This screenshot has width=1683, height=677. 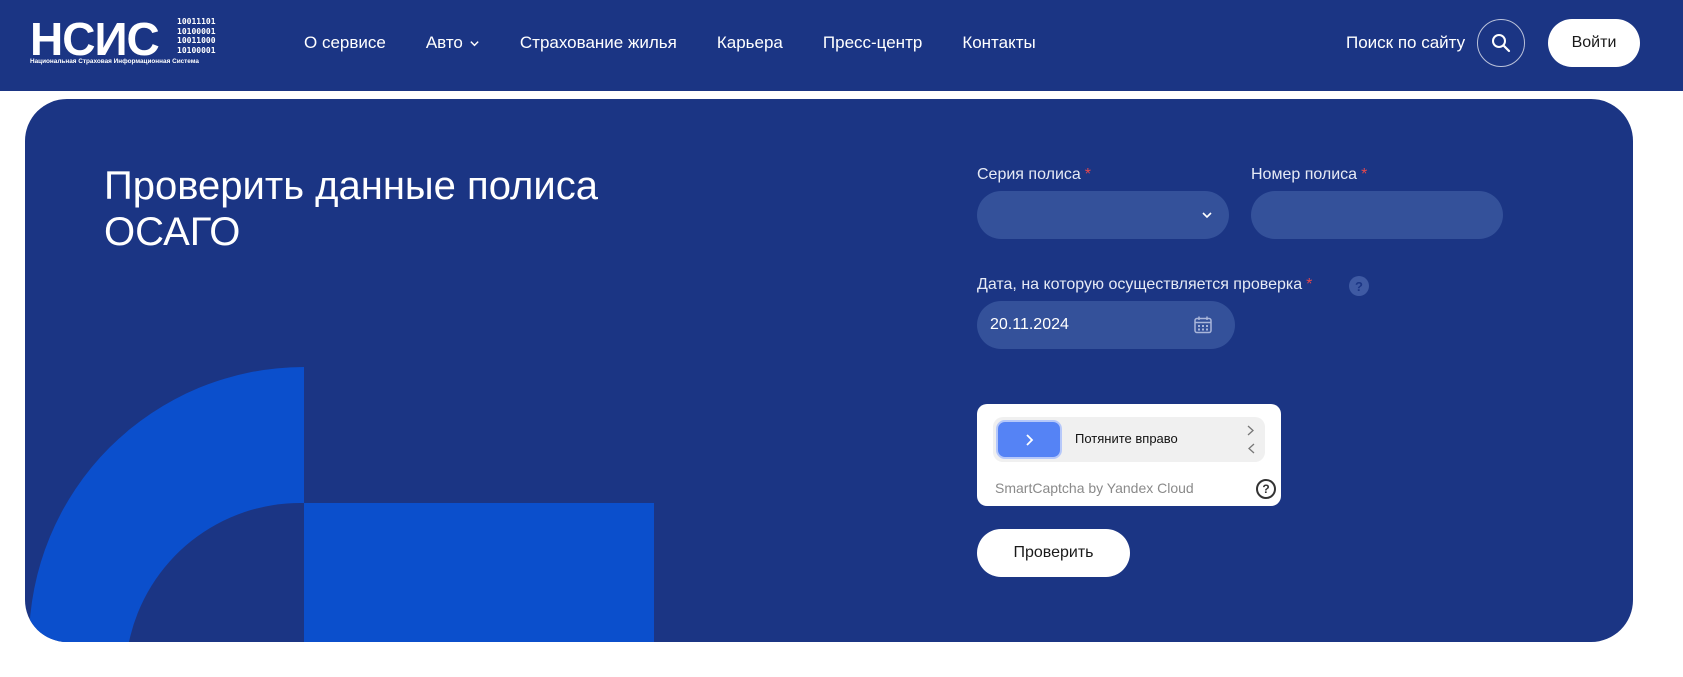 I want to click on captcha-help-icon: ?, so click(x=1266, y=489).